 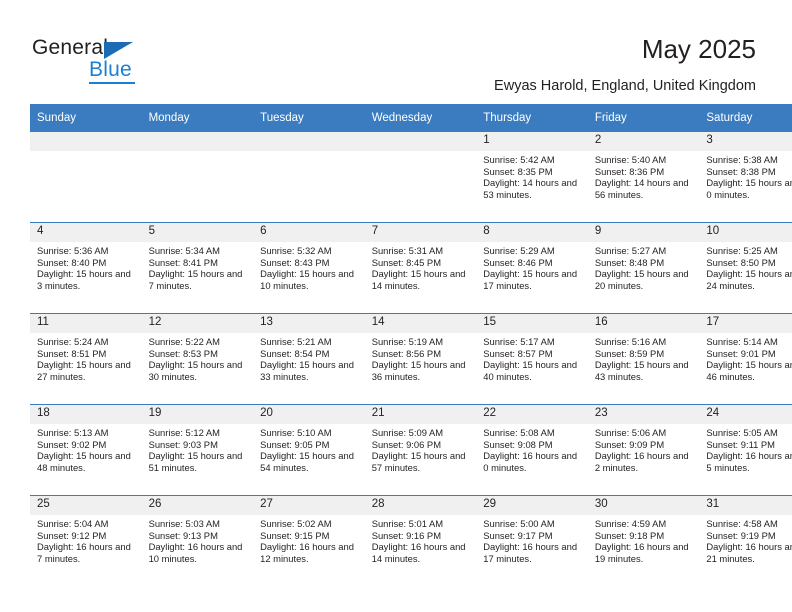 I want to click on daylight-text: Daylight: 15 hours and 3 minutes., so click(x=84, y=279).